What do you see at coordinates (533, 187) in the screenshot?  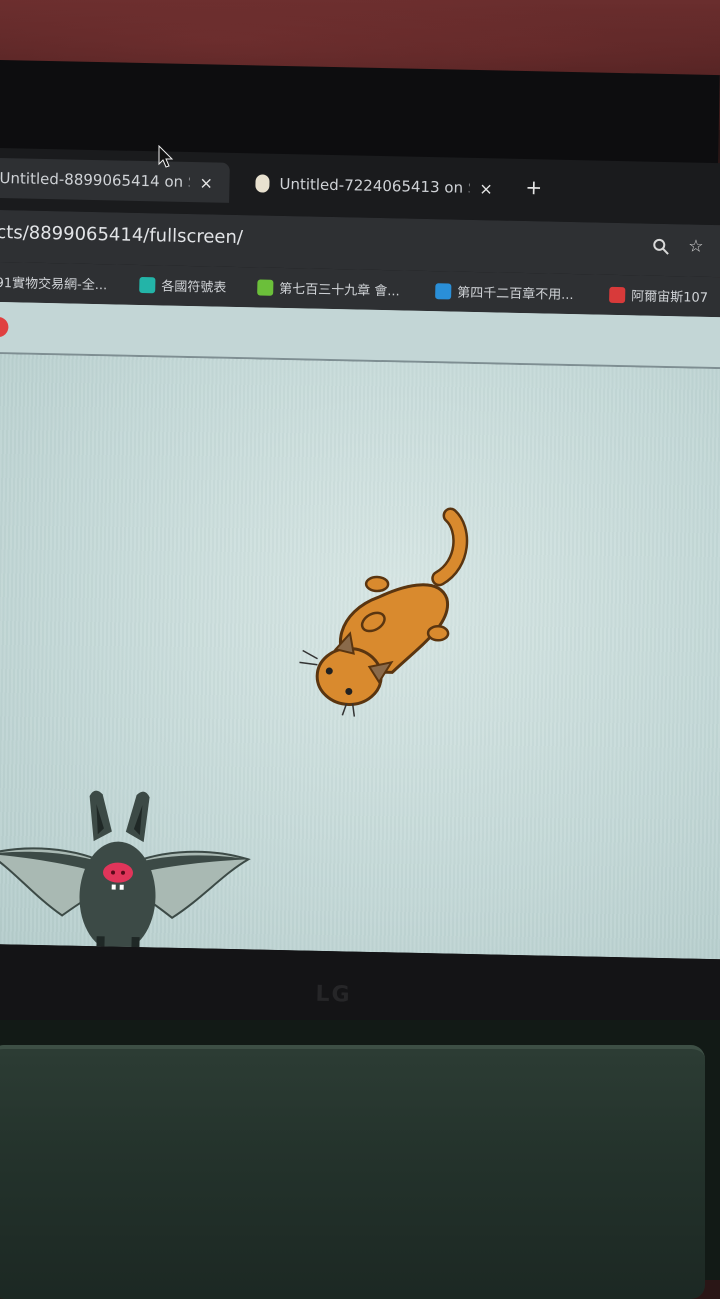 I see `new-tab-button: +` at bounding box center [533, 187].